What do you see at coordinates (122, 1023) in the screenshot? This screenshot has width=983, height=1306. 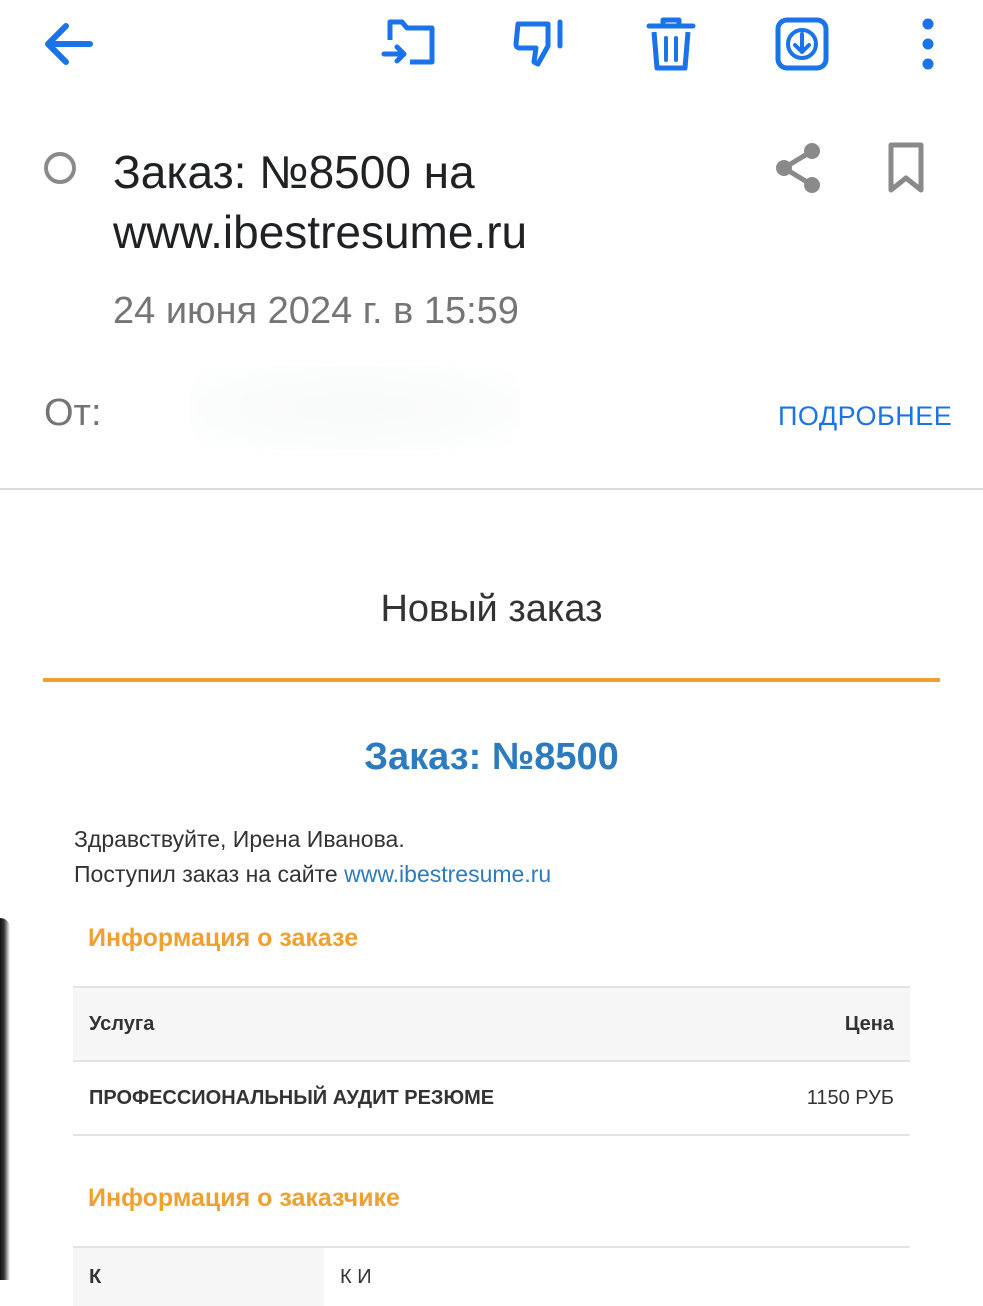 I see `column-header-service: Услуга` at bounding box center [122, 1023].